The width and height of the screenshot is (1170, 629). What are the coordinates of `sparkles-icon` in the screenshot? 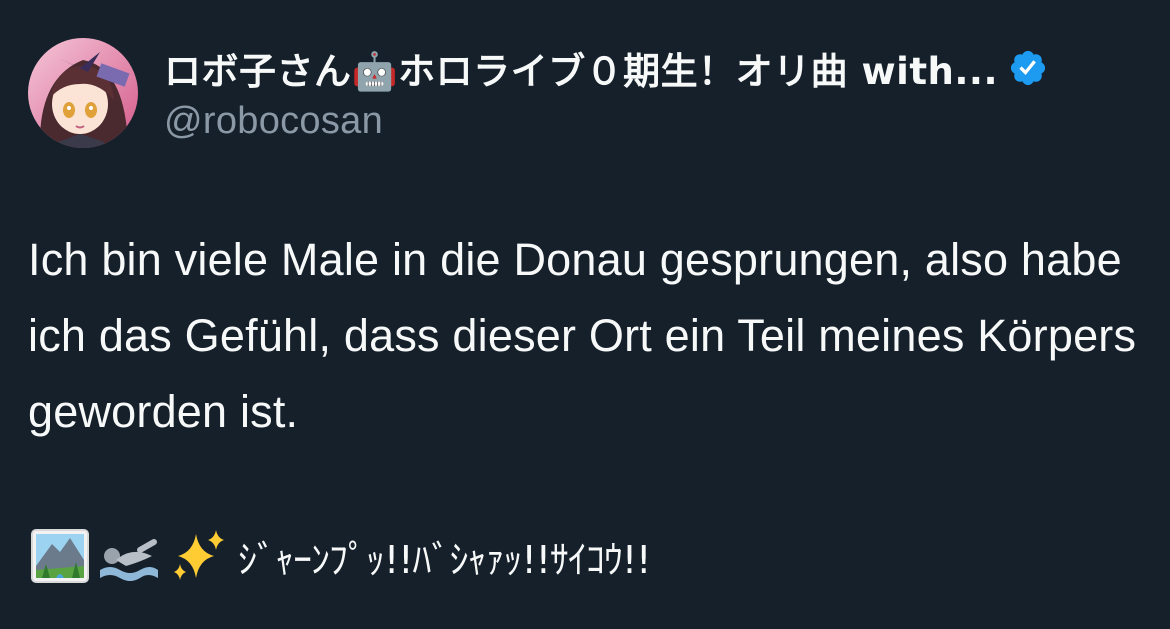 It's located at (198, 556).